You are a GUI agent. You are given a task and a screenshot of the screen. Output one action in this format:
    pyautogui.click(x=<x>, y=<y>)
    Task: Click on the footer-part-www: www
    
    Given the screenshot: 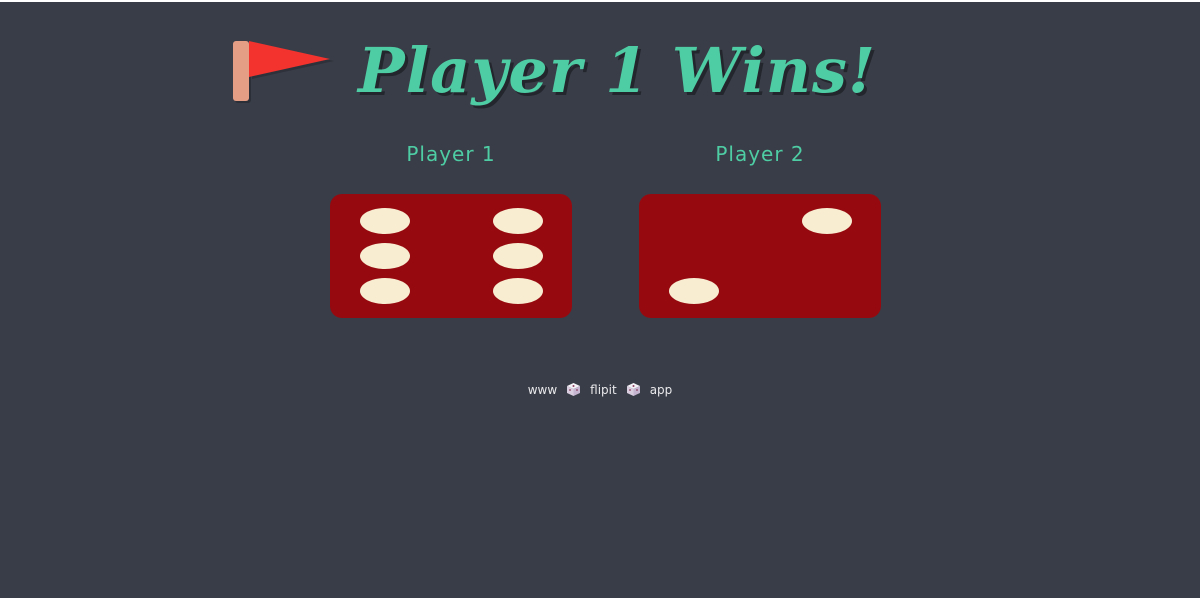 What is the action you would take?
    pyautogui.click(x=542, y=389)
    